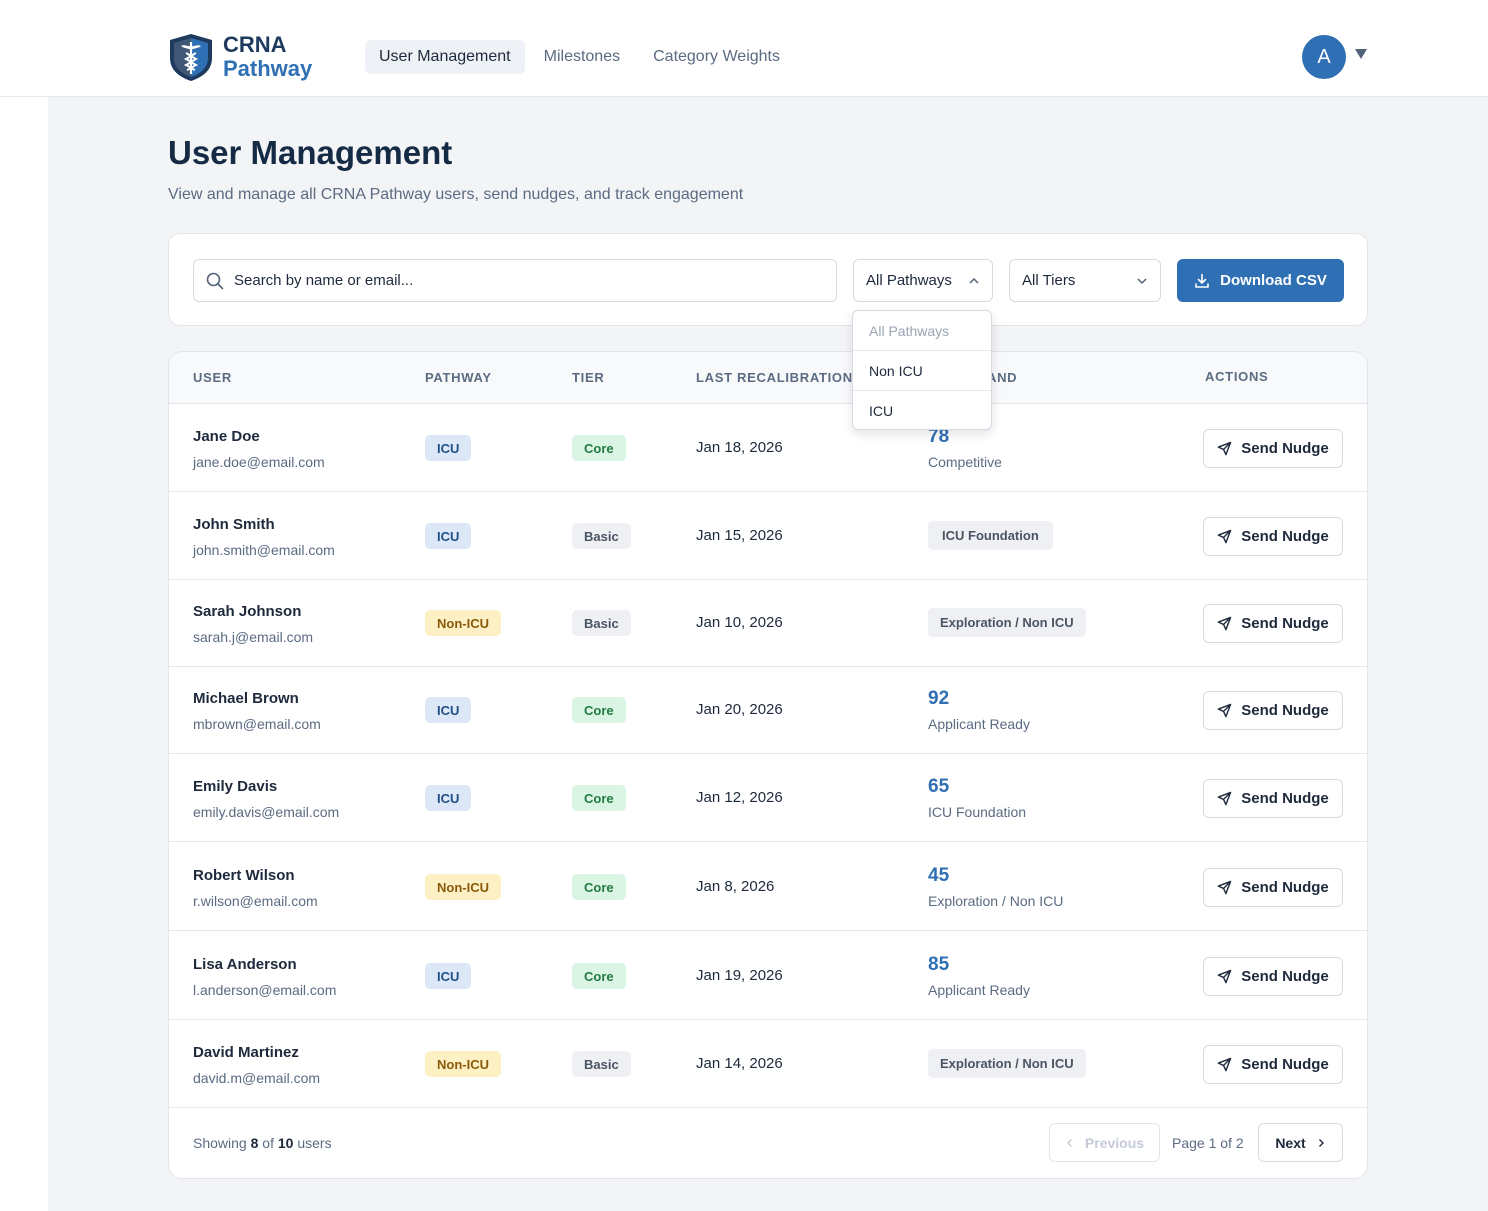 The height and width of the screenshot is (1211, 1488). Describe the element at coordinates (974, 280) in the screenshot. I see `chevron-up-icon` at that location.